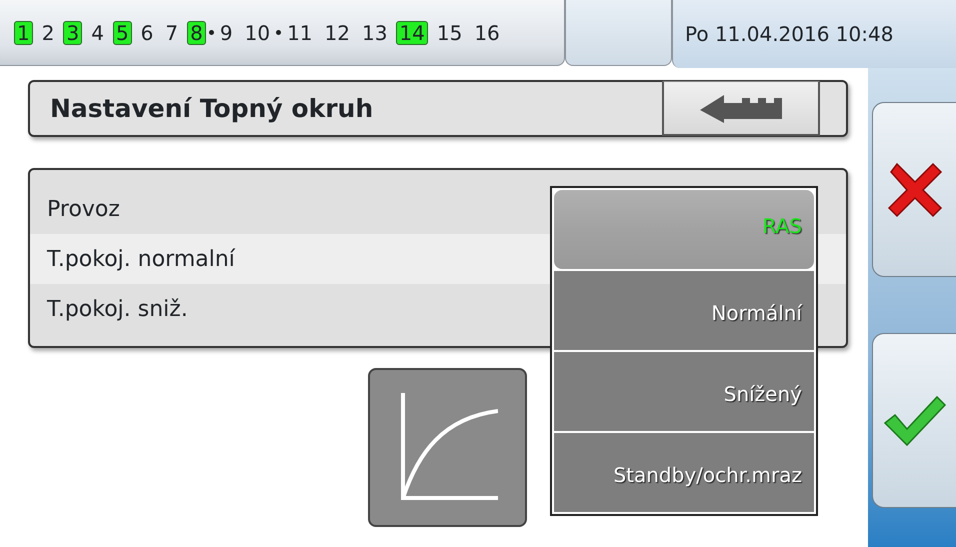 The height and width of the screenshot is (547, 956). I want to click on output-indicator: 8, so click(196, 32).